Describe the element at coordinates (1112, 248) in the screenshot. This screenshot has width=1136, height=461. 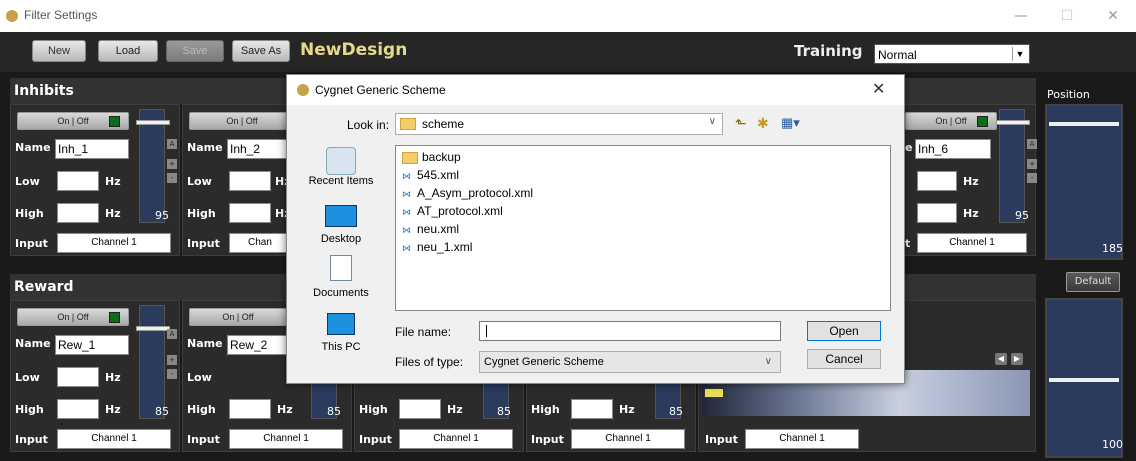
I see `position-value: 185` at that location.